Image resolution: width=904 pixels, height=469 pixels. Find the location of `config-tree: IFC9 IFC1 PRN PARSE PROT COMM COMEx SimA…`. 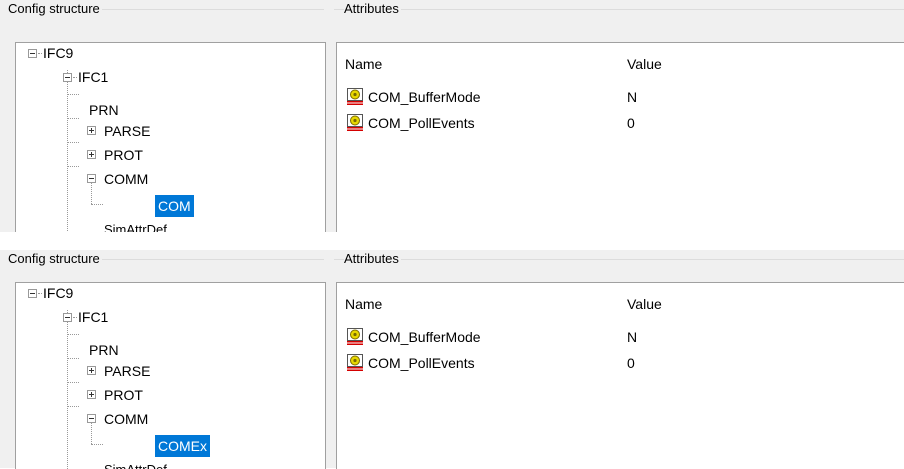

config-tree: IFC9 IFC1 PRN PARSE PROT COMM COMEx SimA… is located at coordinates (170, 375).